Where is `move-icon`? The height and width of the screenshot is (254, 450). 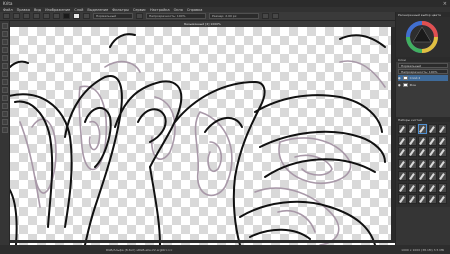 move-icon is located at coordinates (4, 82).